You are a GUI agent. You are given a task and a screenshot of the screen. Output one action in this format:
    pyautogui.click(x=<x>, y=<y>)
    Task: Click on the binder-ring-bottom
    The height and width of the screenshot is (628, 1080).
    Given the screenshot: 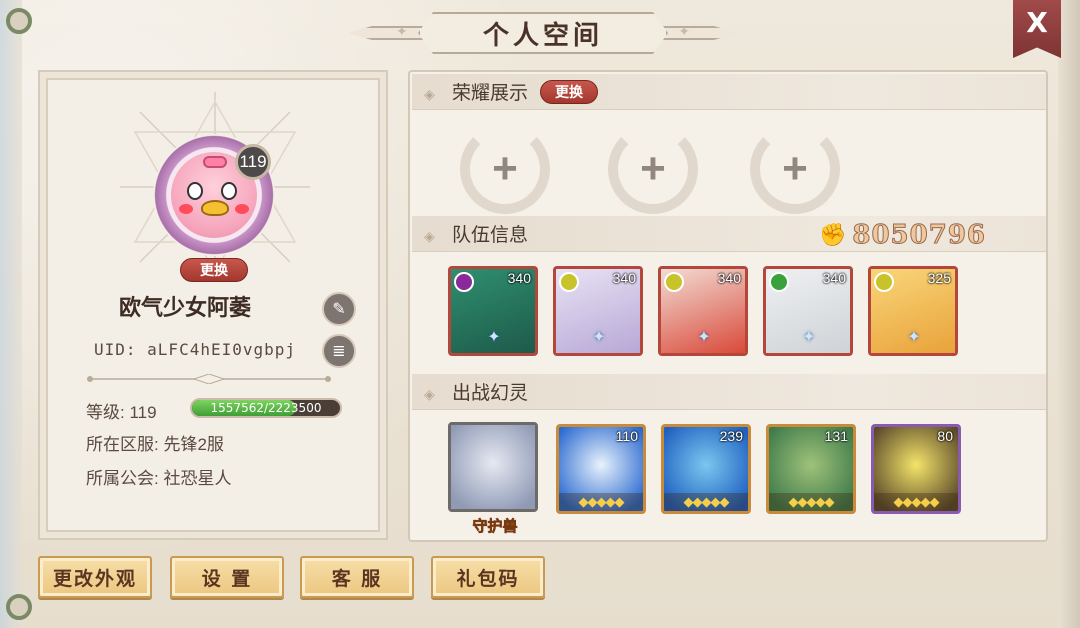 What is the action you would take?
    pyautogui.click(x=19, y=607)
    